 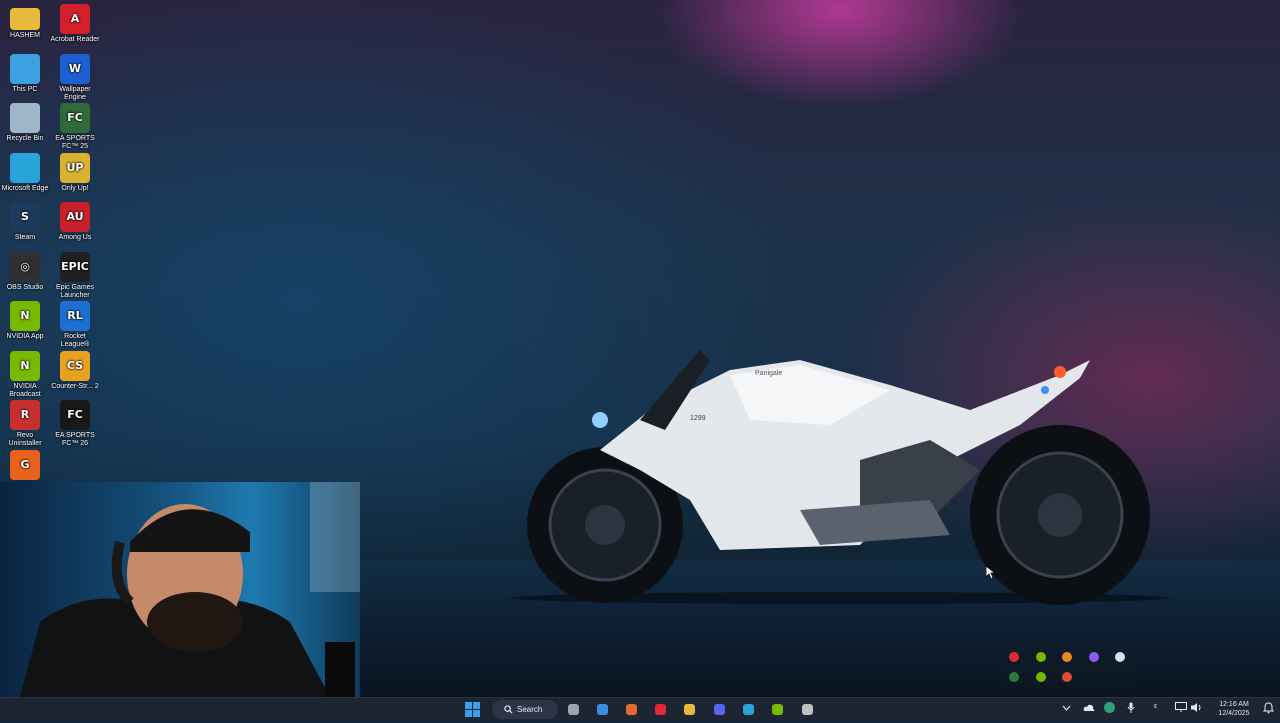 I want to click on steelseries-button, so click(x=807, y=709).